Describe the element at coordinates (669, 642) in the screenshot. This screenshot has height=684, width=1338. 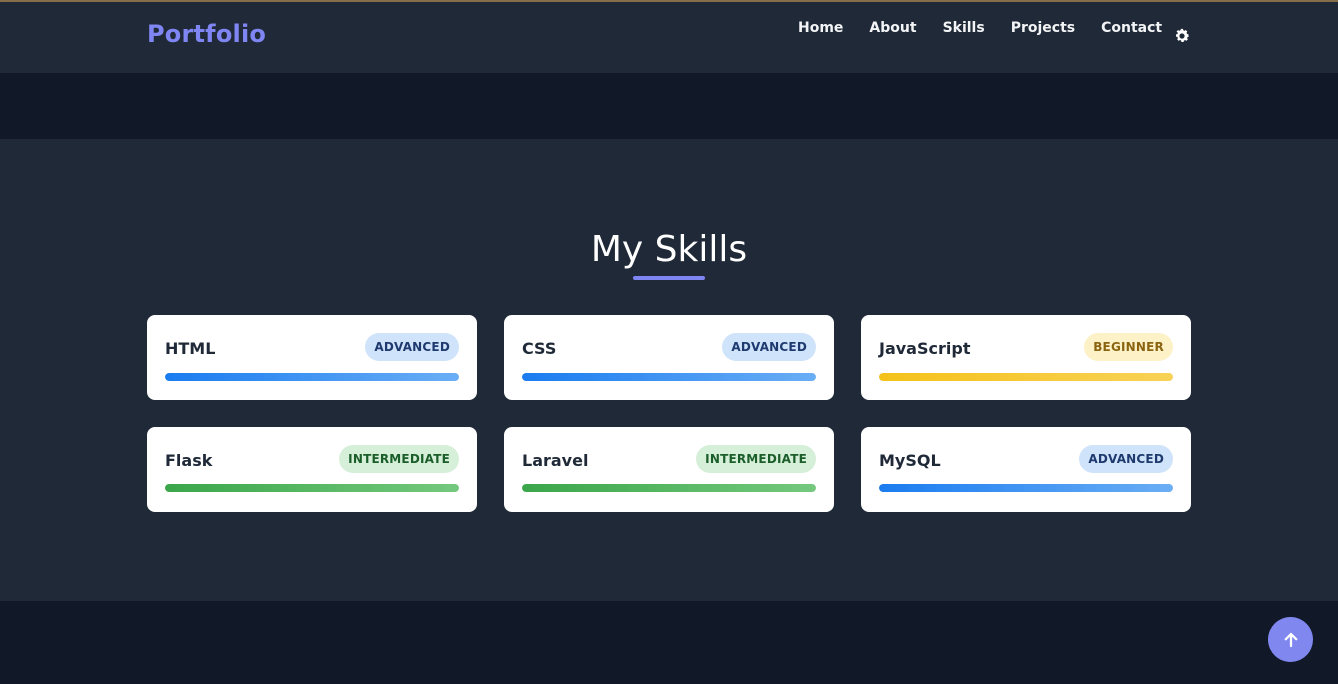
I see `footer-band` at that location.